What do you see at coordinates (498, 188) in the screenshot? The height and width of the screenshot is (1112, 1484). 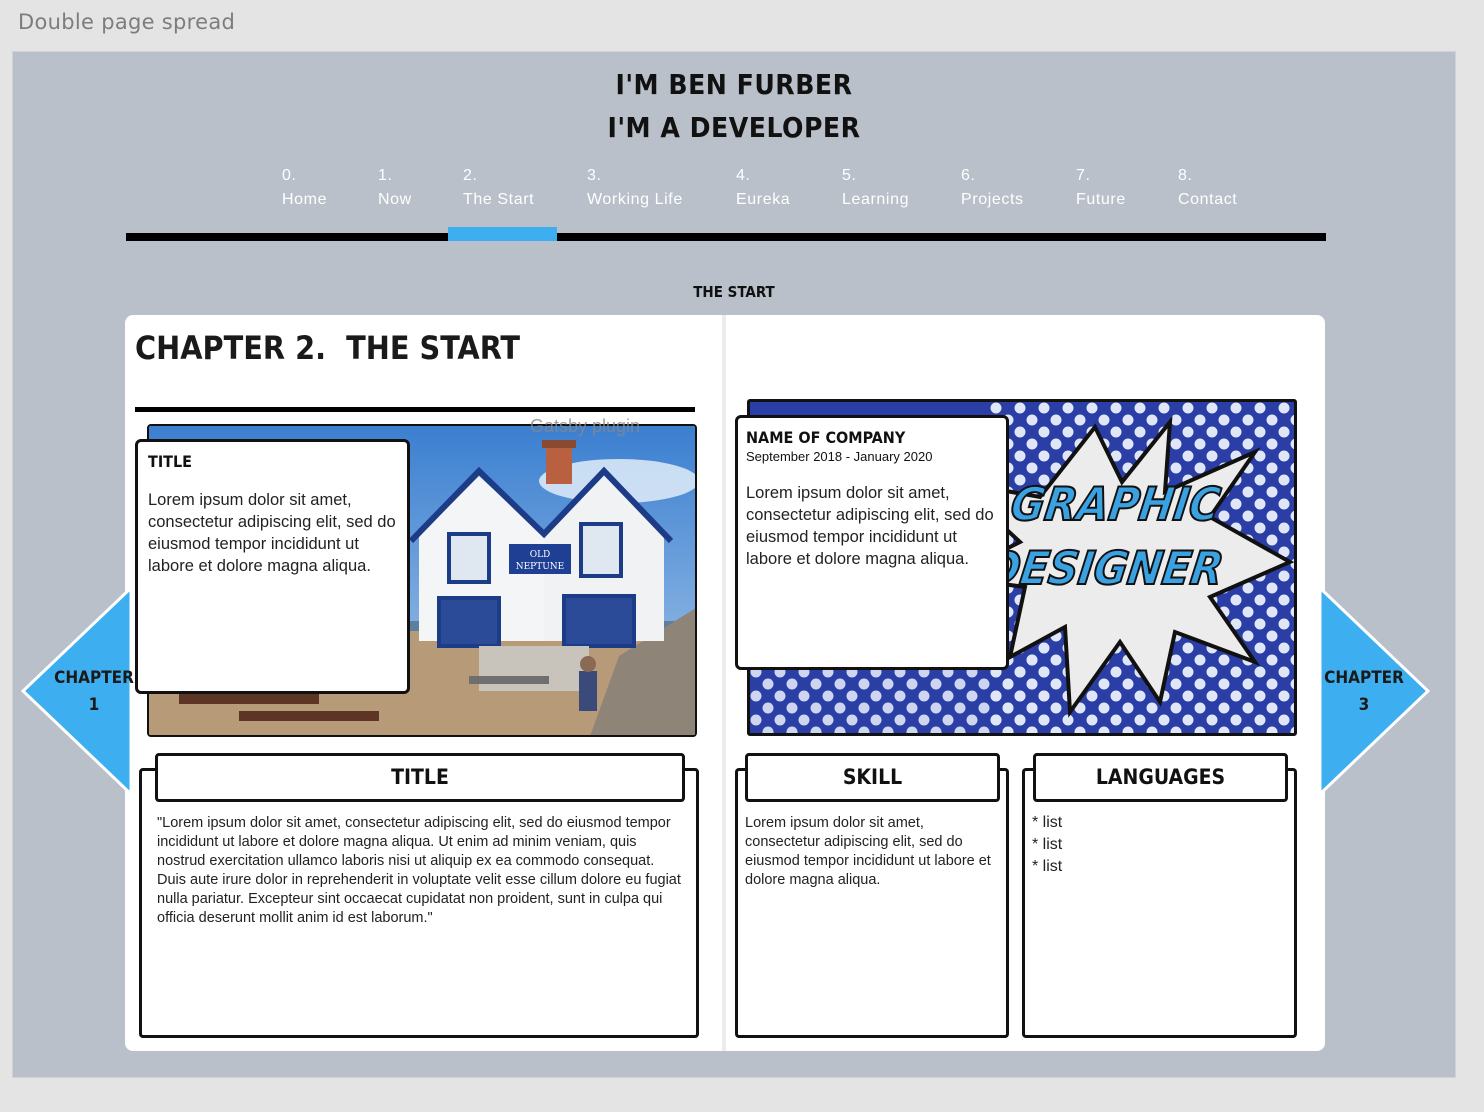 I see `nav-item-the-start: 2. The Start` at bounding box center [498, 188].